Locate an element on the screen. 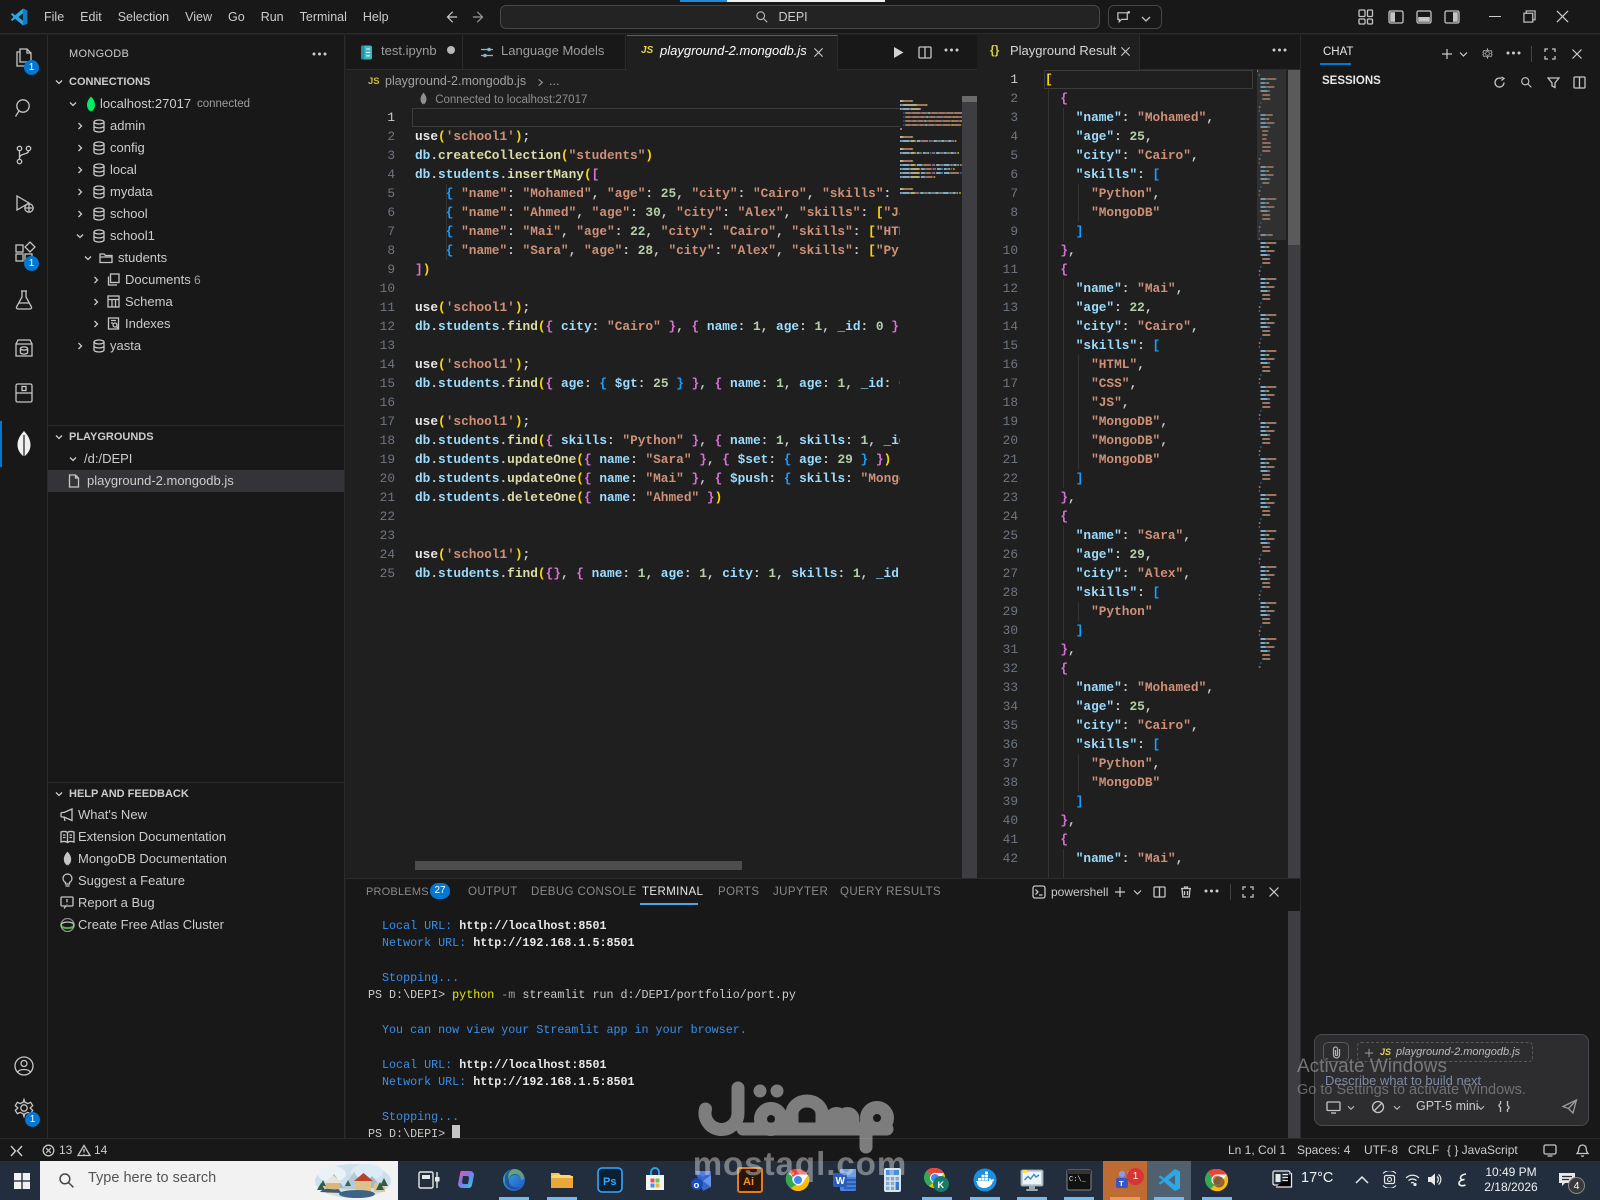 Image resolution: width=1600 pixels, height=1200 pixels. svg-text: mostaql.com is located at coordinates (800, 1163).